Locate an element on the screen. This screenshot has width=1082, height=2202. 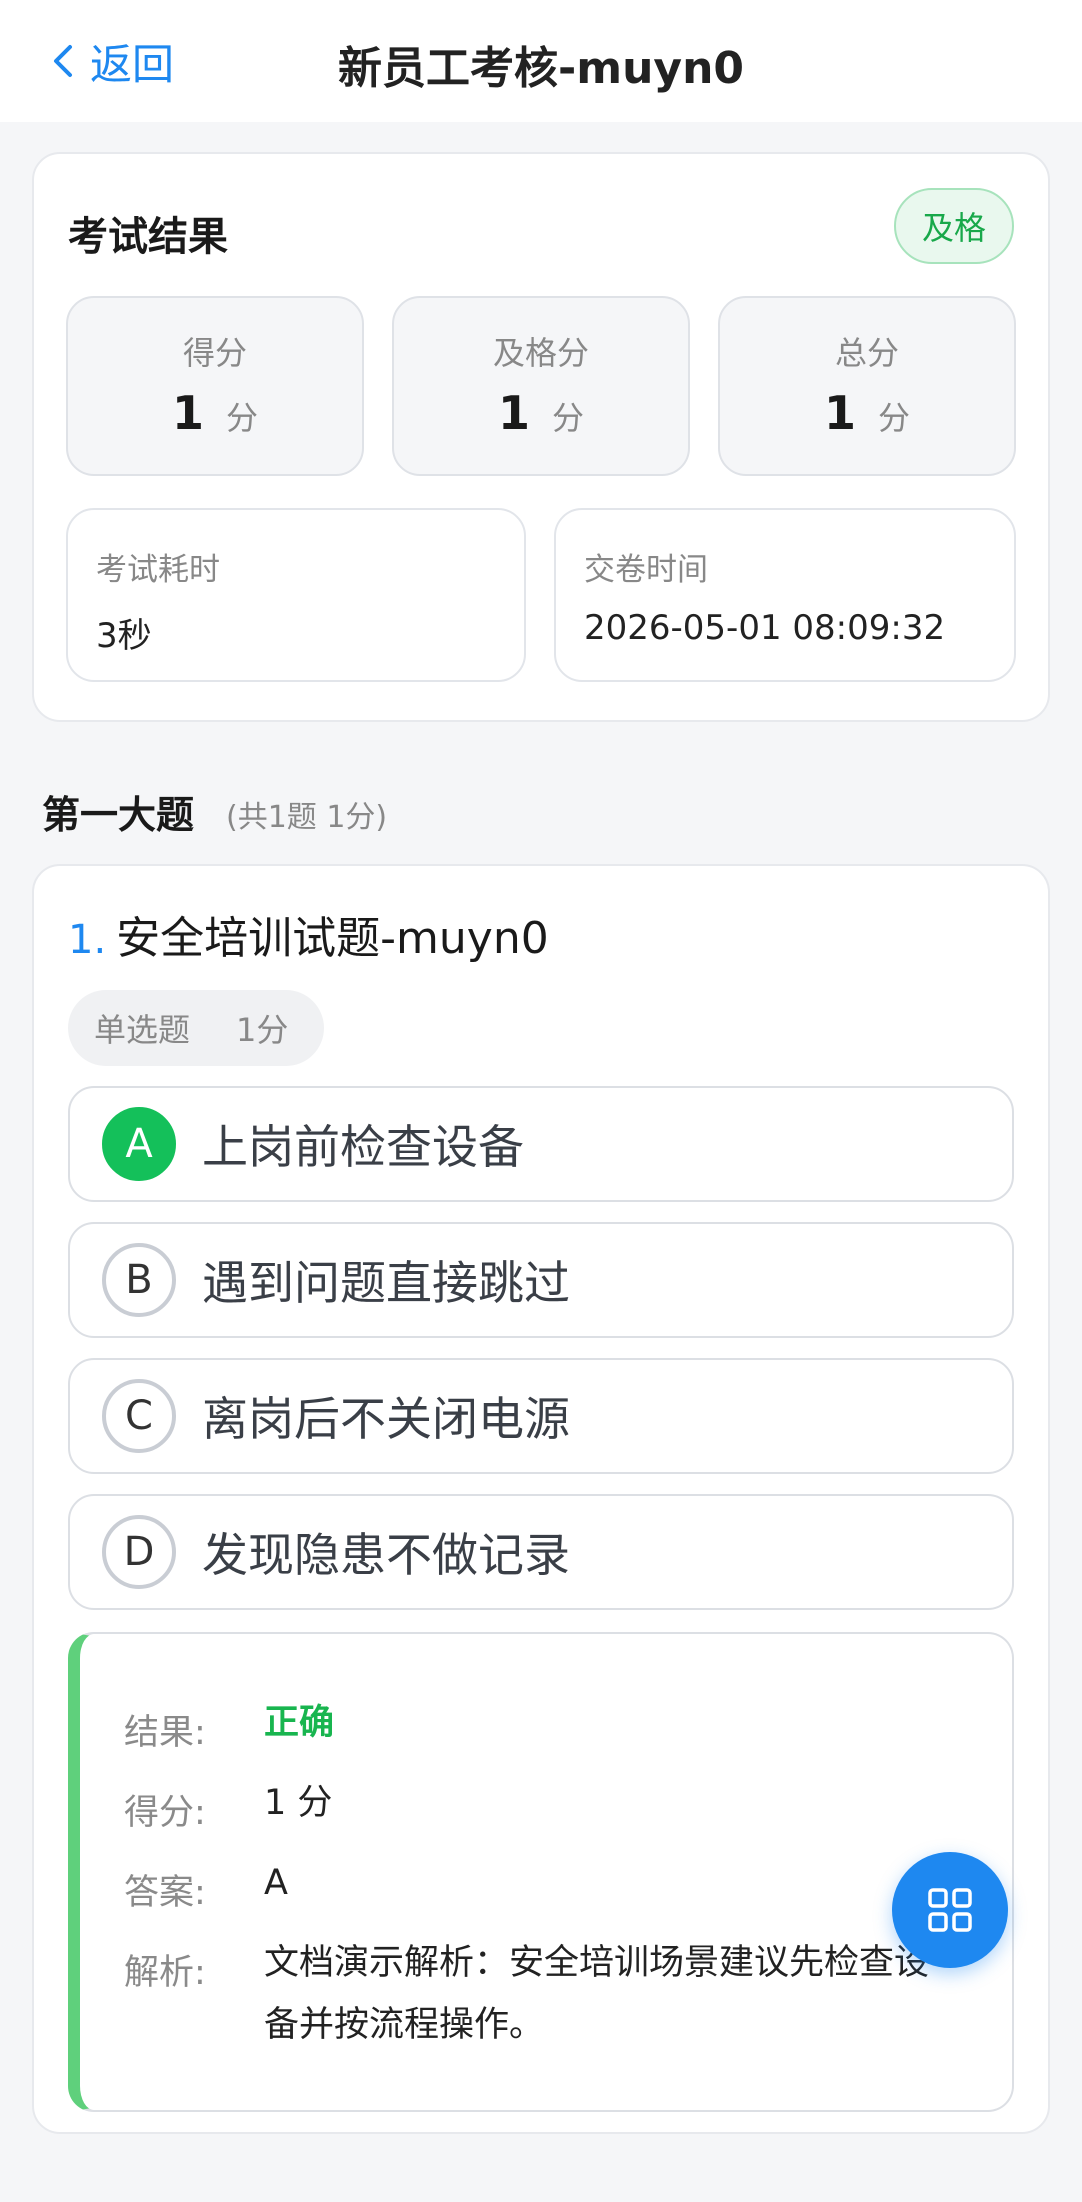
page-title: 新员工考核-muyn0 is located at coordinates (541, 68).